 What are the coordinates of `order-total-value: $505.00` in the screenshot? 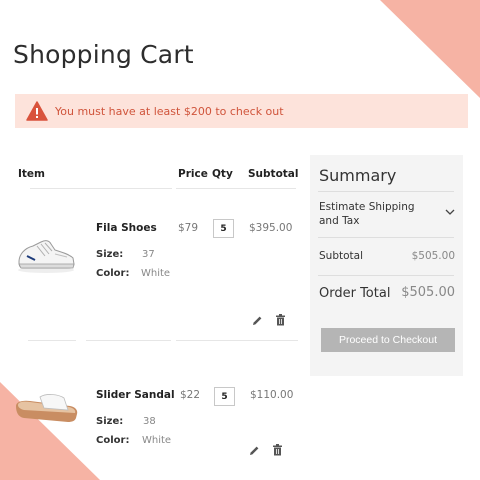 It's located at (428, 292).